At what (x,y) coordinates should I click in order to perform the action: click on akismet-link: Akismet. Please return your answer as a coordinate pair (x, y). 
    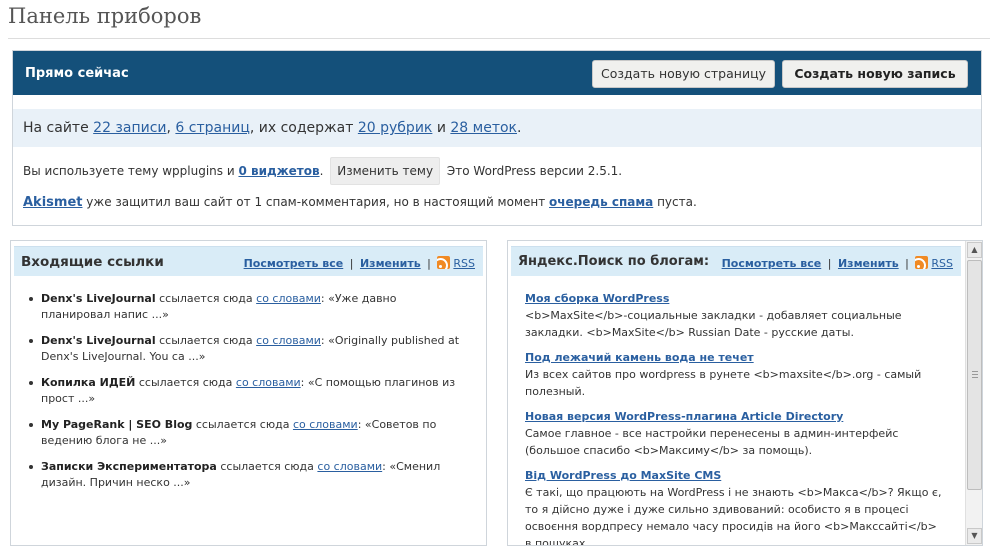
    Looking at the image, I should click on (52, 202).